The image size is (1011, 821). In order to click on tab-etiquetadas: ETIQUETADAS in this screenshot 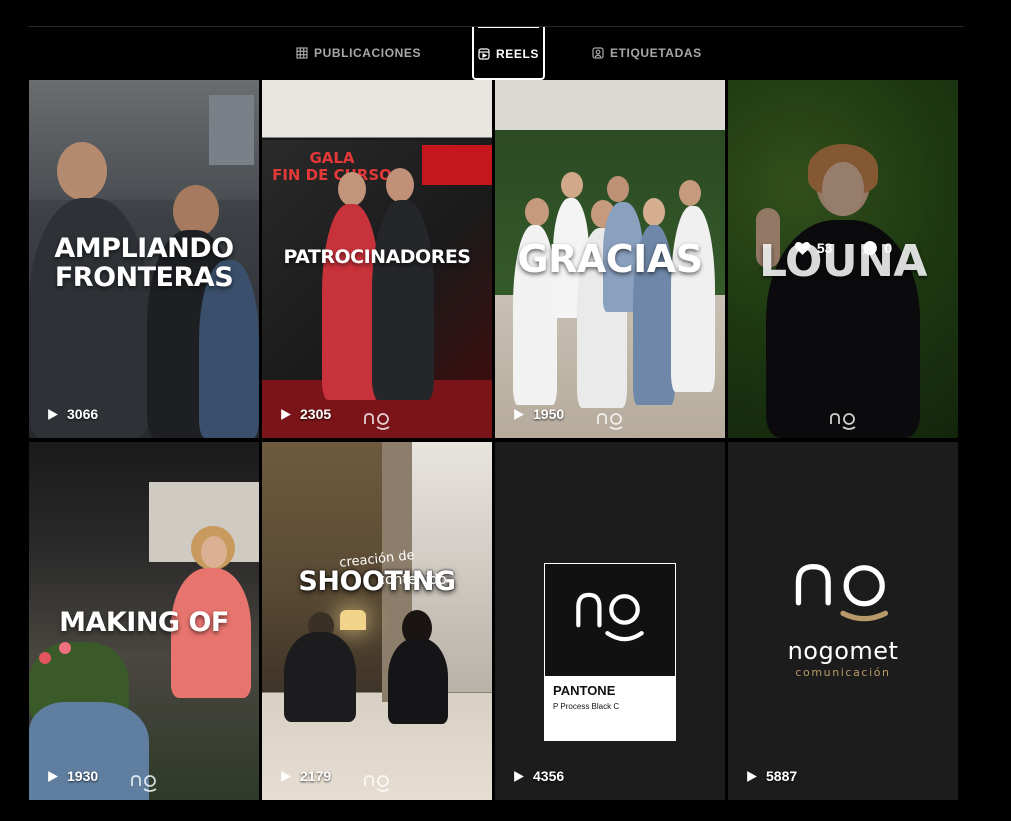, I will do `click(647, 53)`.